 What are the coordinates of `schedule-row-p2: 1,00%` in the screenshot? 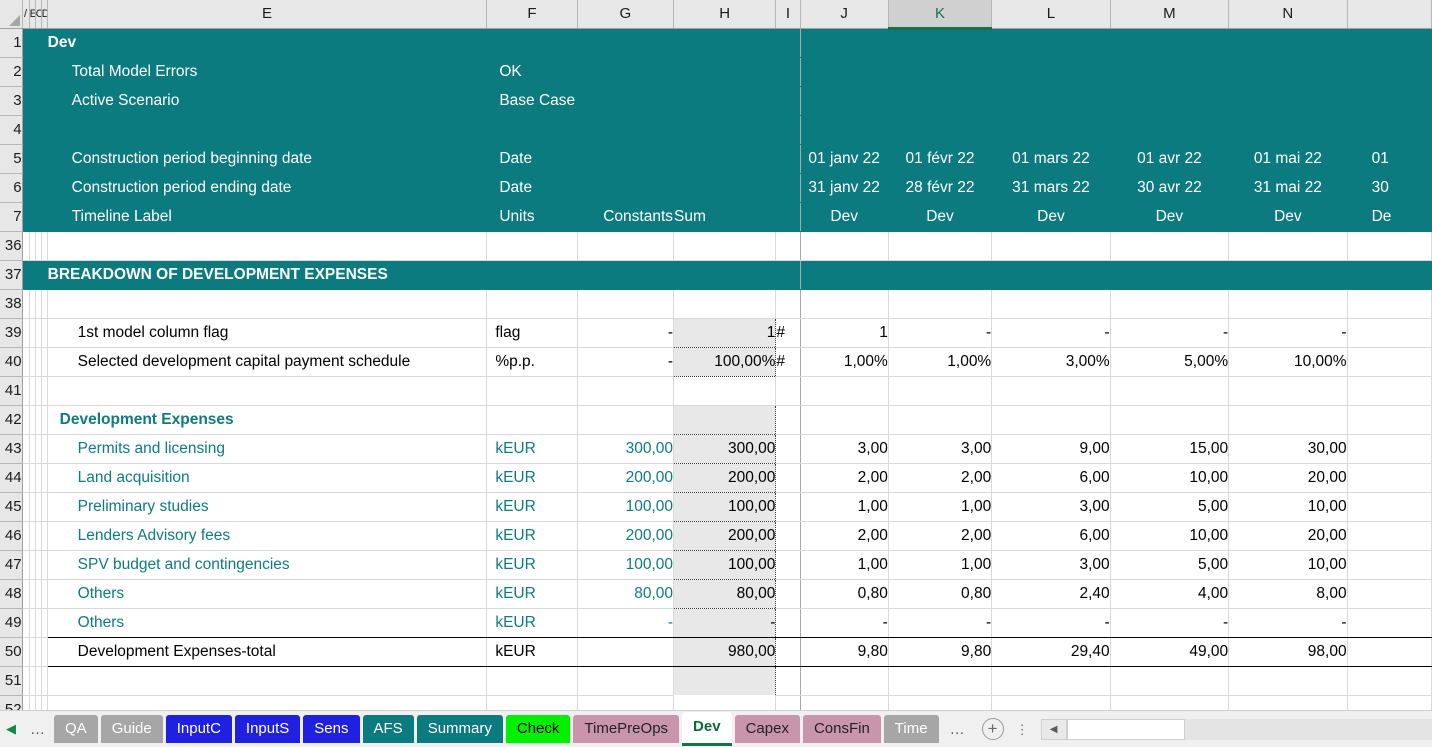 It's located at (940, 362).